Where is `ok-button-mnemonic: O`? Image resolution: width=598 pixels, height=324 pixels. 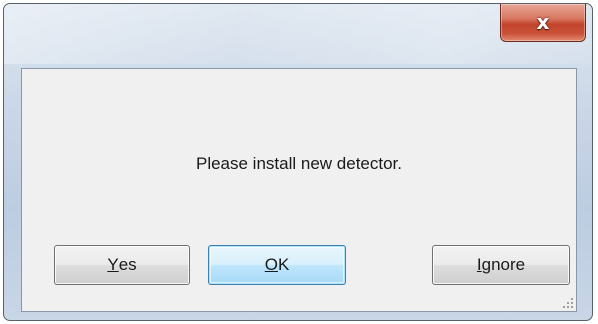 ok-button-mnemonic: O is located at coordinates (271, 264).